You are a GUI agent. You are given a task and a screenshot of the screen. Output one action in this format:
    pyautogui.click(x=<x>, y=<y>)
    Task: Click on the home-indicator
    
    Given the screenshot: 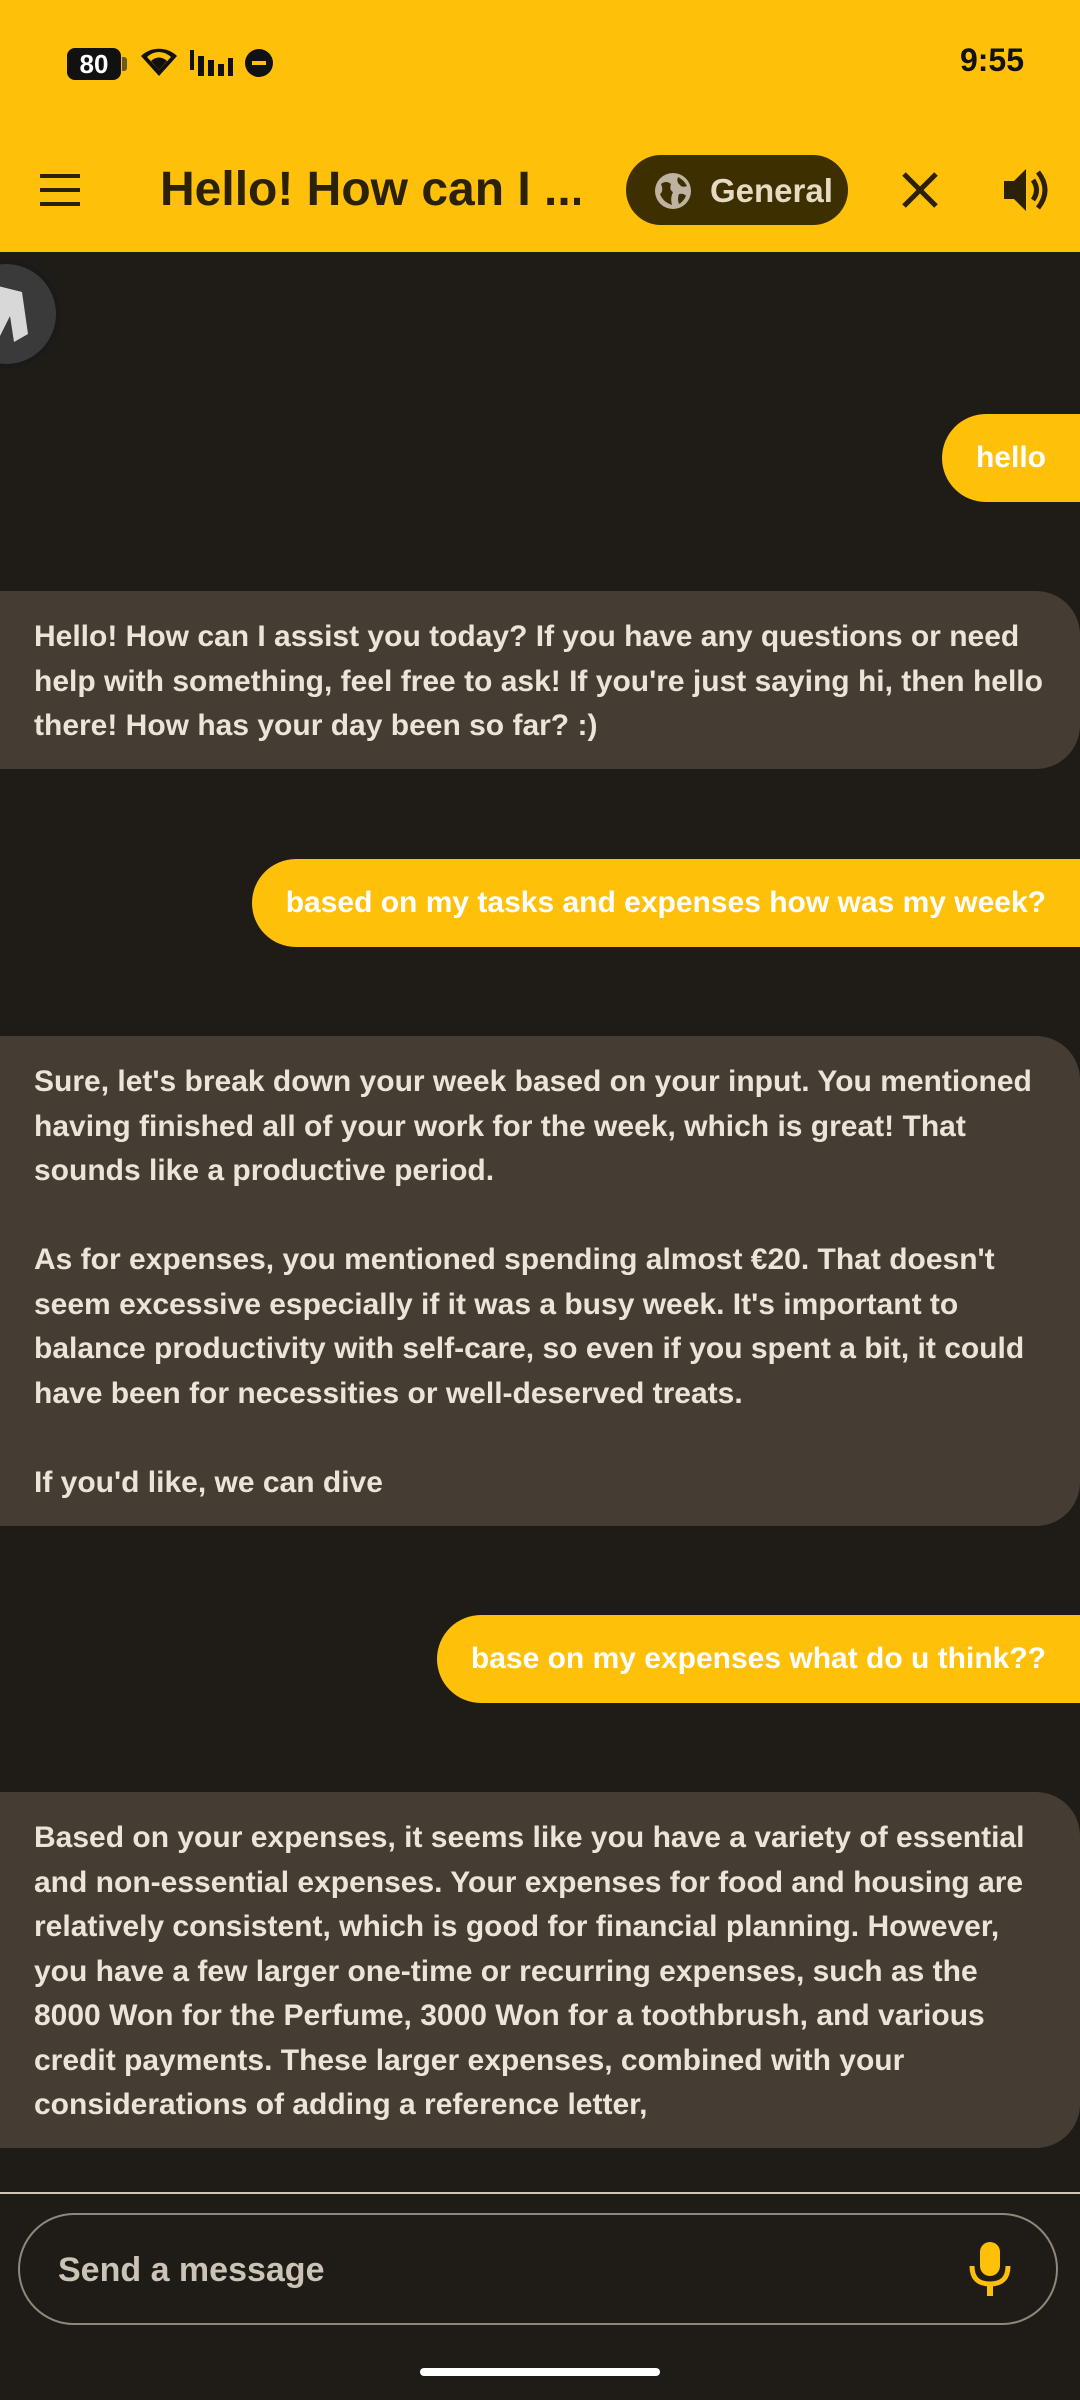 What is the action you would take?
    pyautogui.click(x=540, y=2372)
    